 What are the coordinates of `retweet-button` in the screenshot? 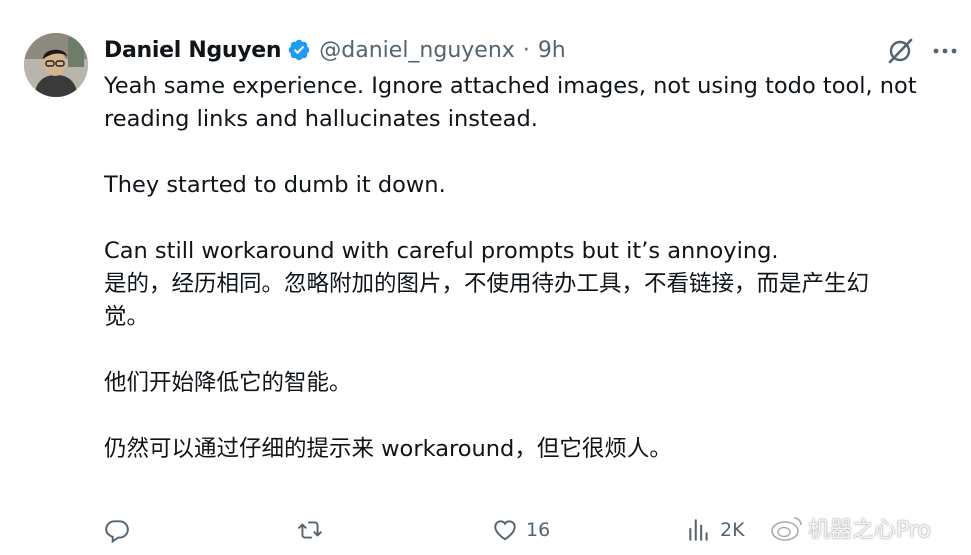 It's located at (314, 530).